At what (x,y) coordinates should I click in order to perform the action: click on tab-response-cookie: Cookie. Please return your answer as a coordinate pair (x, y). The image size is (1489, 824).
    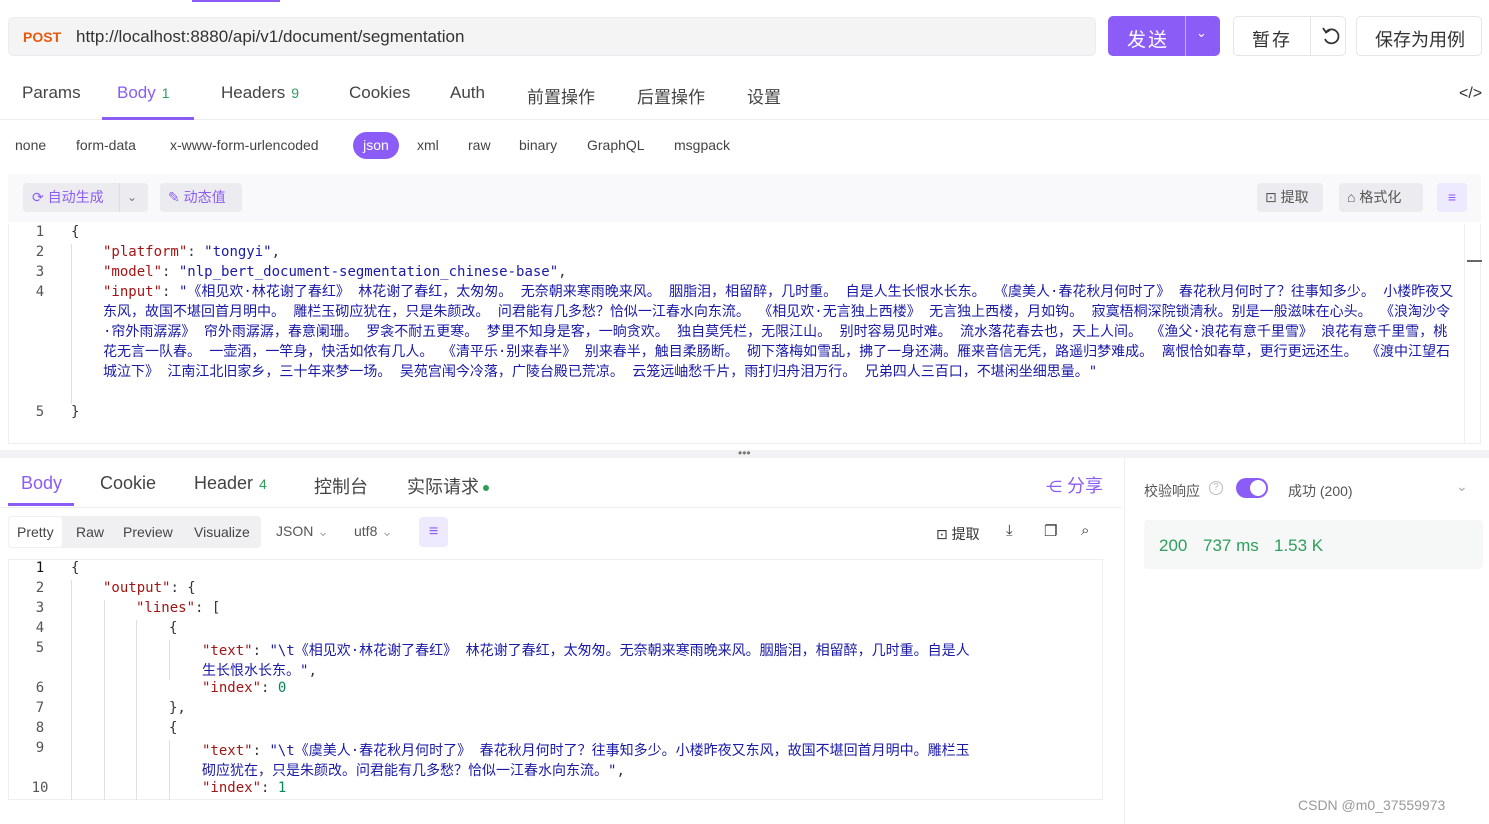
    Looking at the image, I should click on (128, 483).